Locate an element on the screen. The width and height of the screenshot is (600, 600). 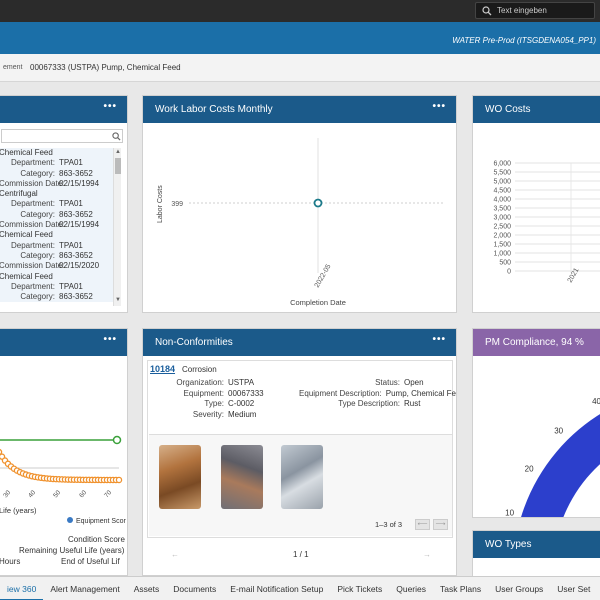
scroll-up-icon: ▲ is located at coordinates (118, 152).